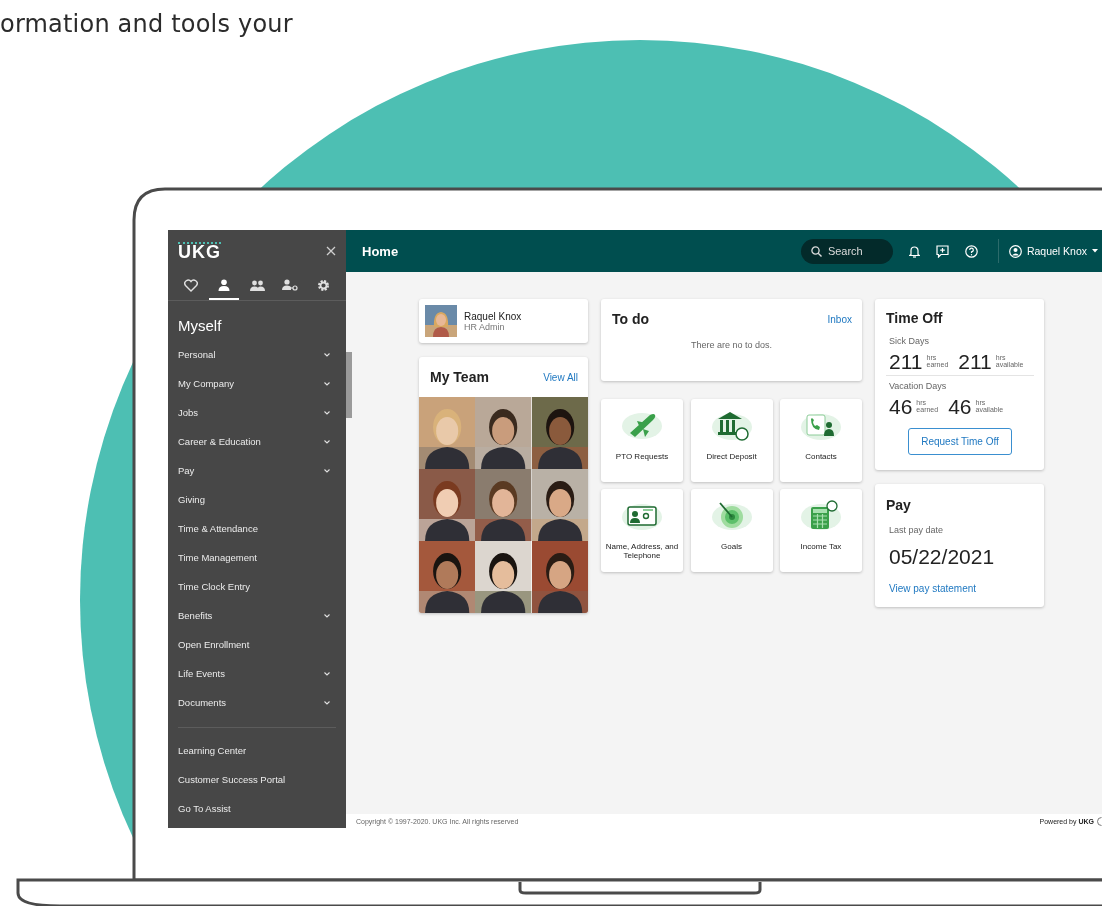 Image resolution: width=1102 pixels, height=906 pixels. I want to click on nav-item: Pay, so click(257, 470).